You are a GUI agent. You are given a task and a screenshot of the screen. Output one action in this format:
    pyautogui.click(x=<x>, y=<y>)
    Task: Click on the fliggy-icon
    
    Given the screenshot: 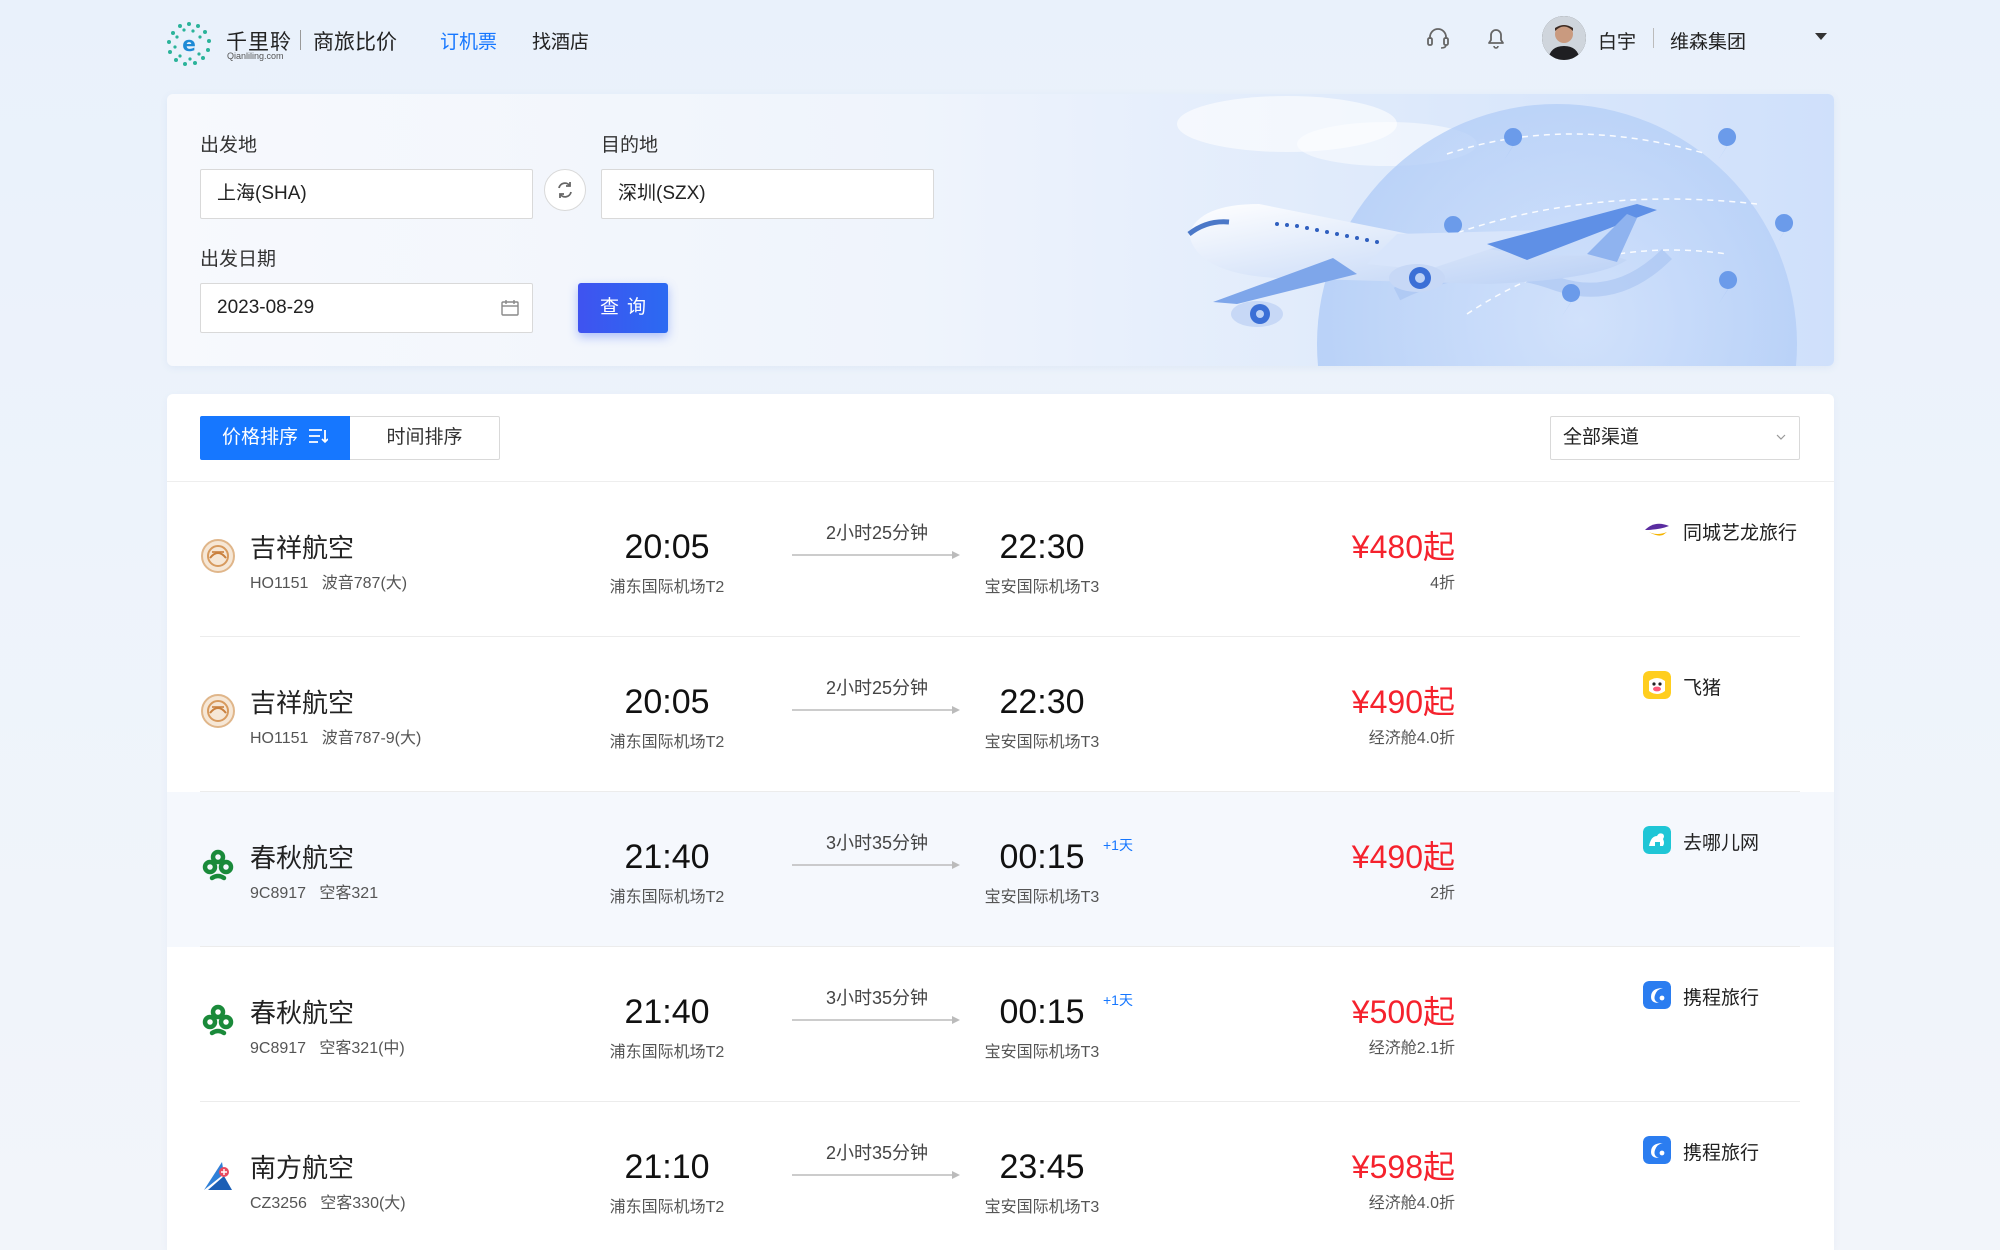 What is the action you would take?
    pyautogui.click(x=1657, y=685)
    